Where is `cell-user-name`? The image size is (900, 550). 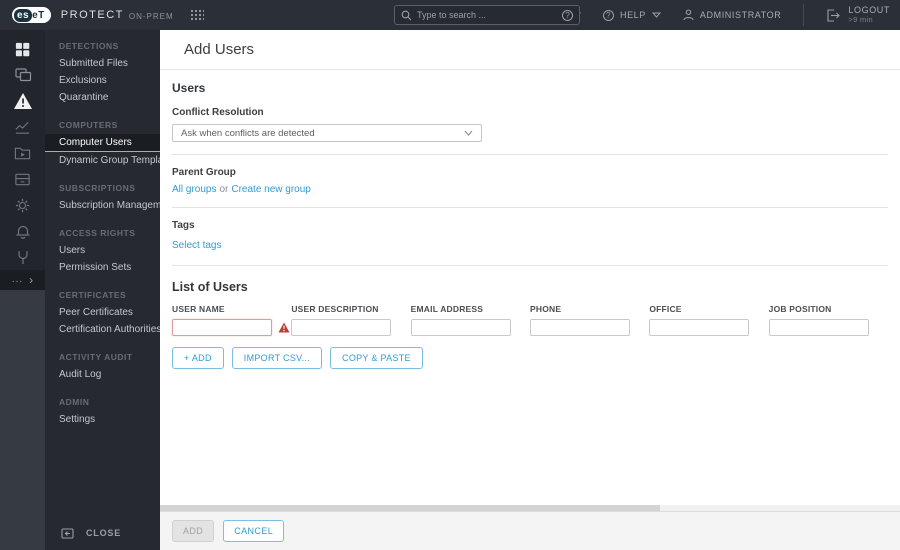
cell-user-name is located at coordinates (231, 327).